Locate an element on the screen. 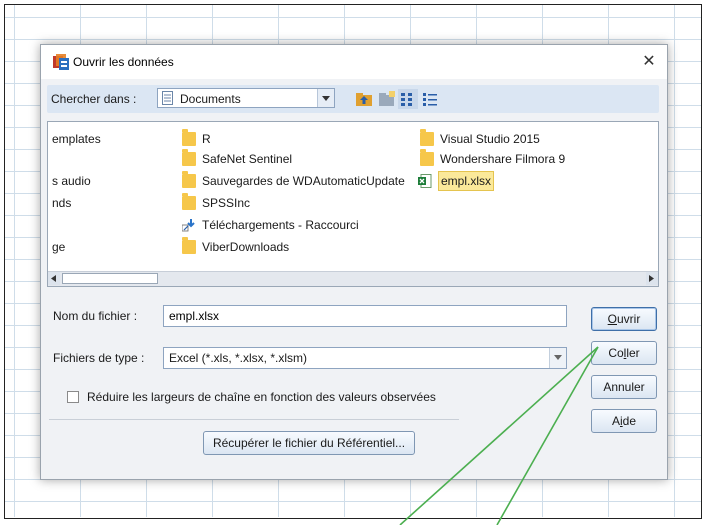 This screenshot has height=525, width=708. filetype-dropdown-arrow is located at coordinates (557, 358).